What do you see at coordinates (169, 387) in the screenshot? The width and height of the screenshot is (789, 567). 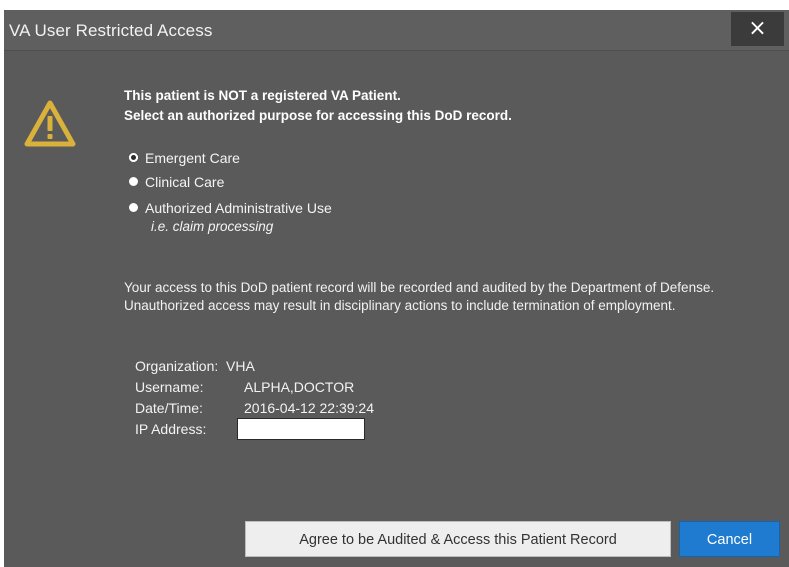 I see `info-label: Username:` at bounding box center [169, 387].